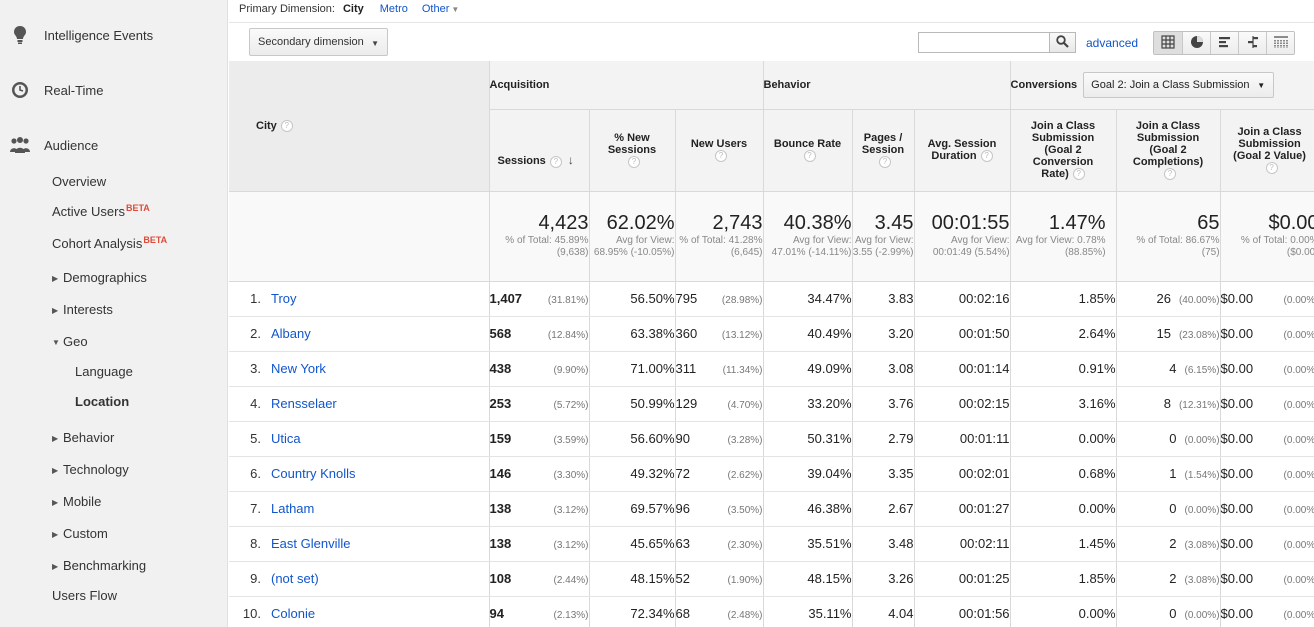 The height and width of the screenshot is (627, 1314). I want to click on pie-view-button, so click(1196, 43).